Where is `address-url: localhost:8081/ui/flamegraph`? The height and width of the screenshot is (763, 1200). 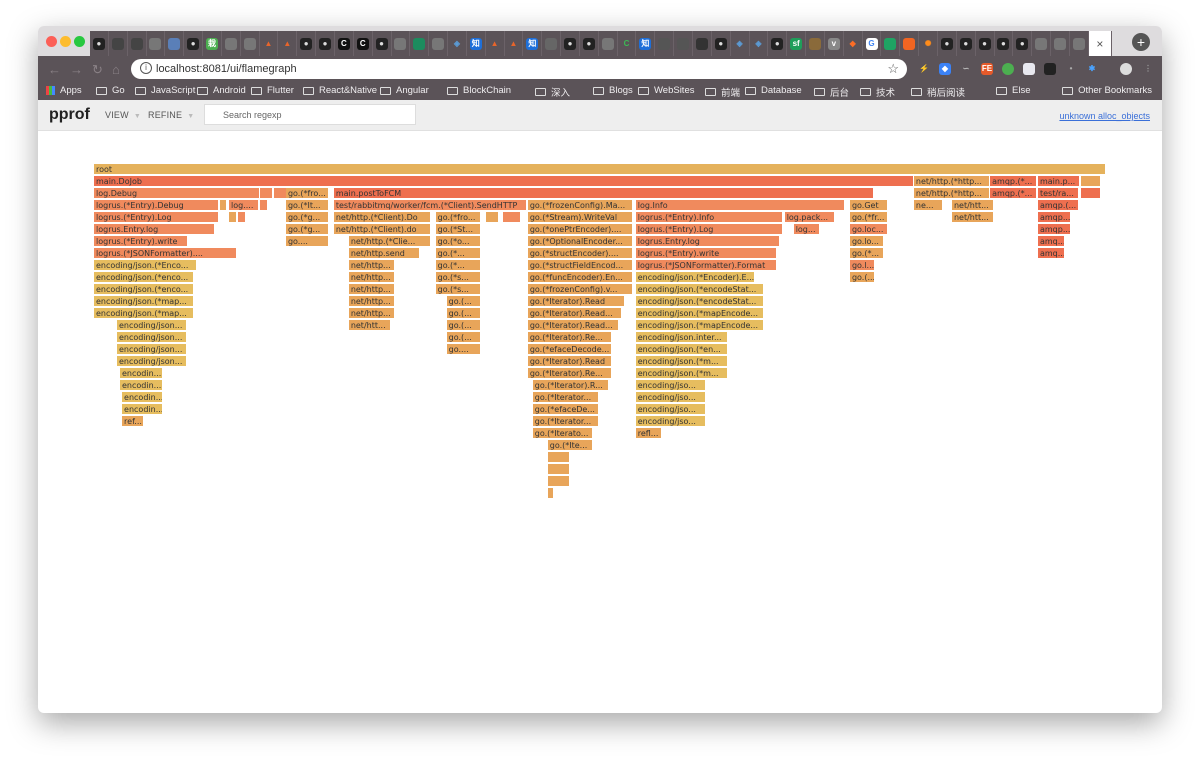
address-url: localhost:8081/ui/flamegraph is located at coordinates (226, 69).